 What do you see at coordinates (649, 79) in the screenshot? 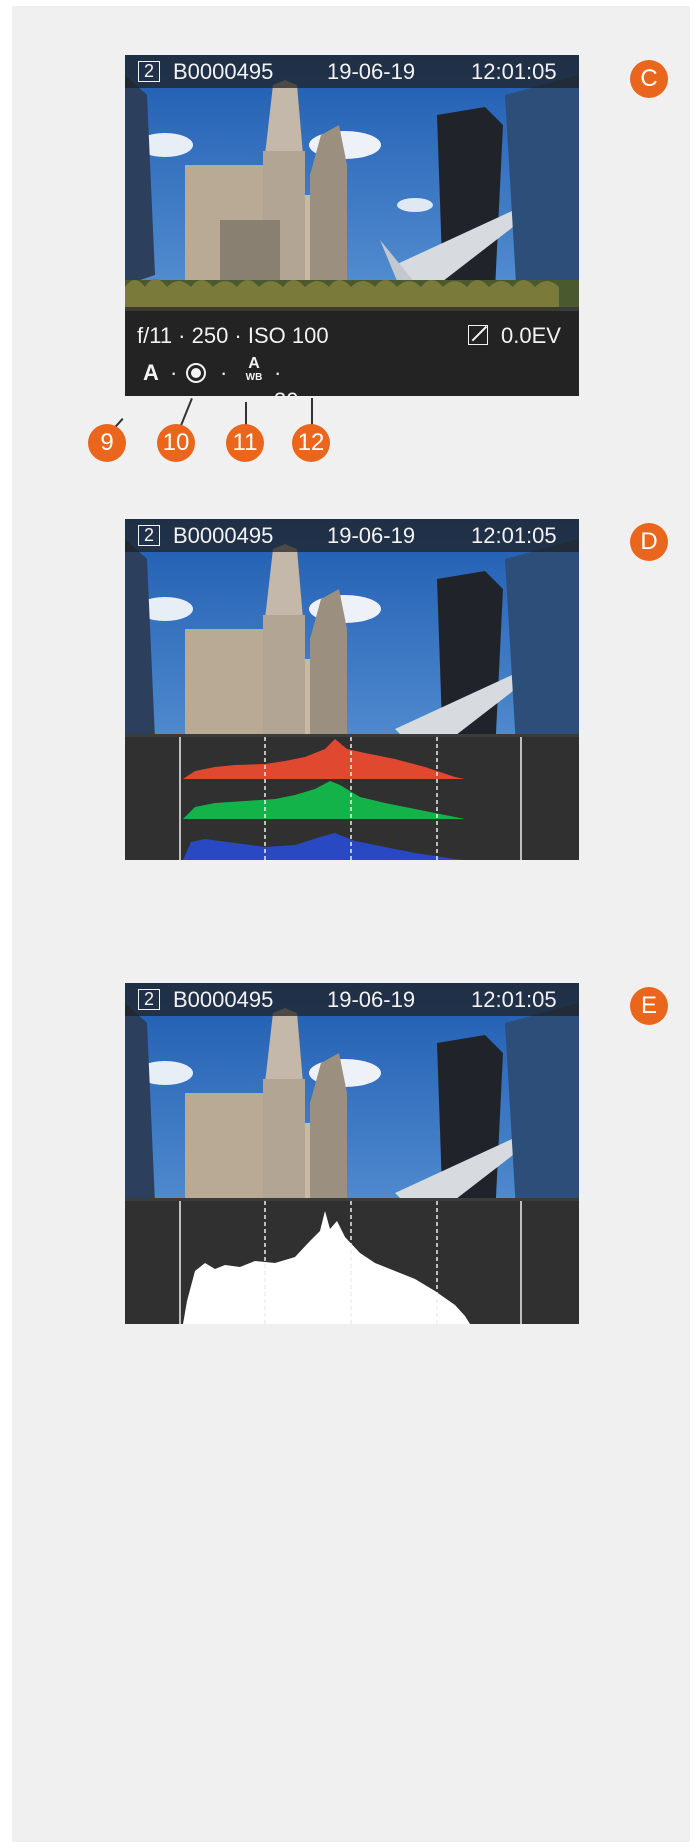
I see `callout-c: C` at bounding box center [649, 79].